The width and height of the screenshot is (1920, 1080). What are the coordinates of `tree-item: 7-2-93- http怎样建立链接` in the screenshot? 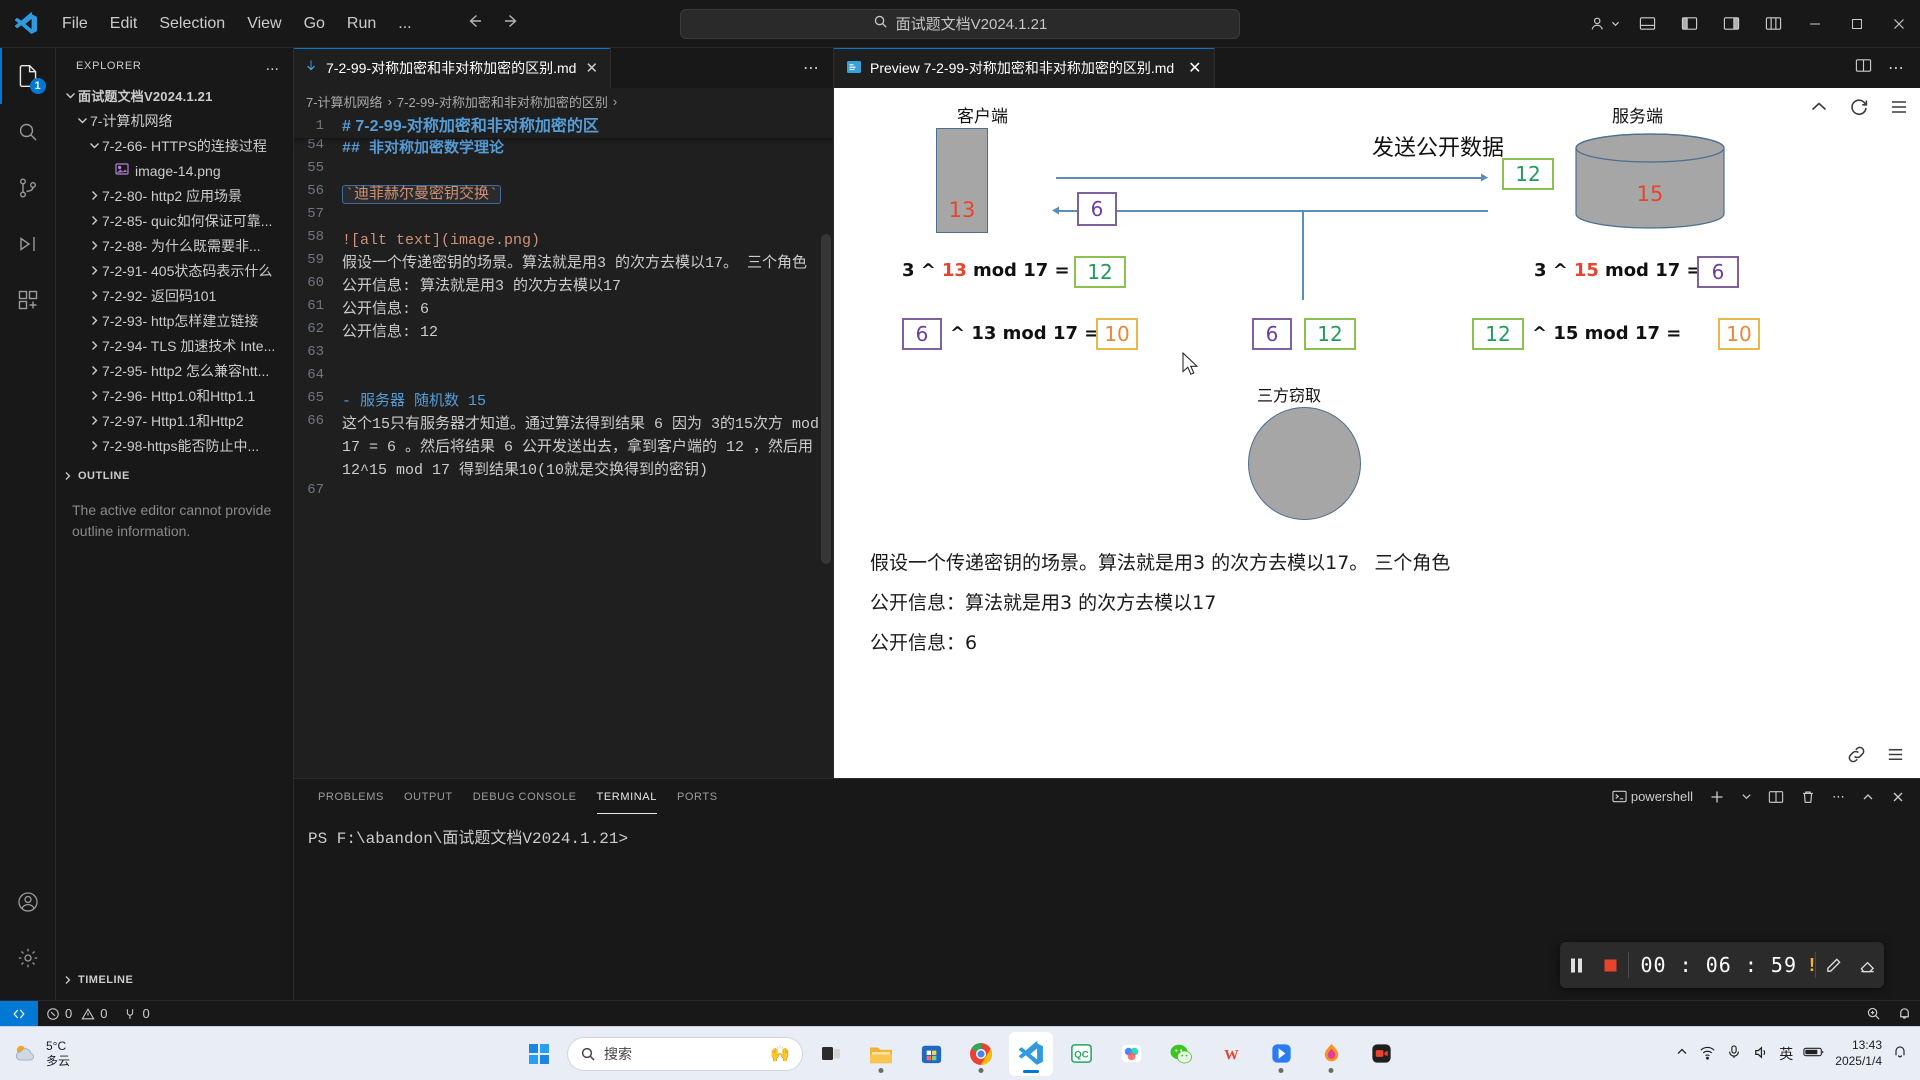 It's located at (174, 320).